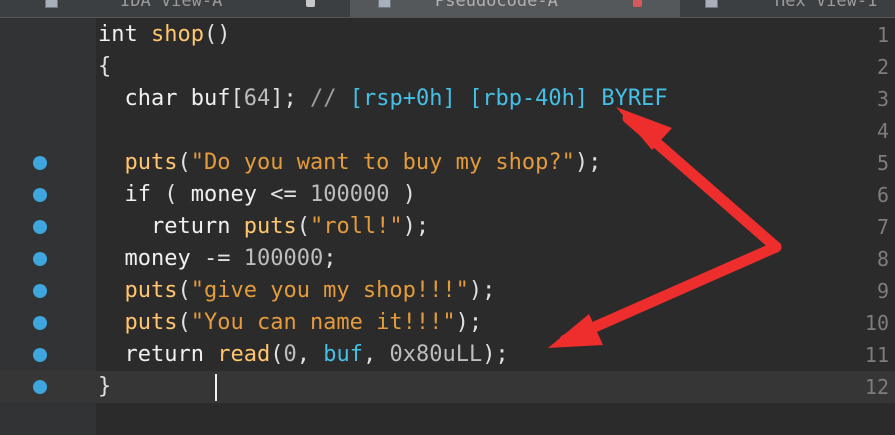 Image resolution: width=895 pixels, height=435 pixels. I want to click on code-text: puts("give you my shop!!!");, so click(310, 290).